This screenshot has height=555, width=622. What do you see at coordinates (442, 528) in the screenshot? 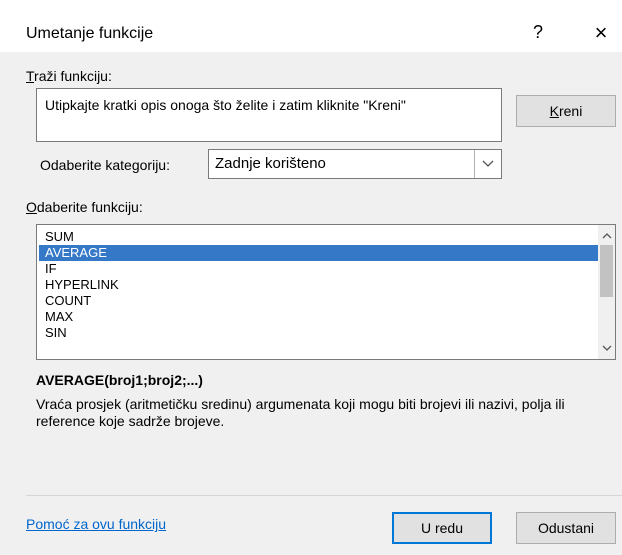
I see `ok-button: U redu` at bounding box center [442, 528].